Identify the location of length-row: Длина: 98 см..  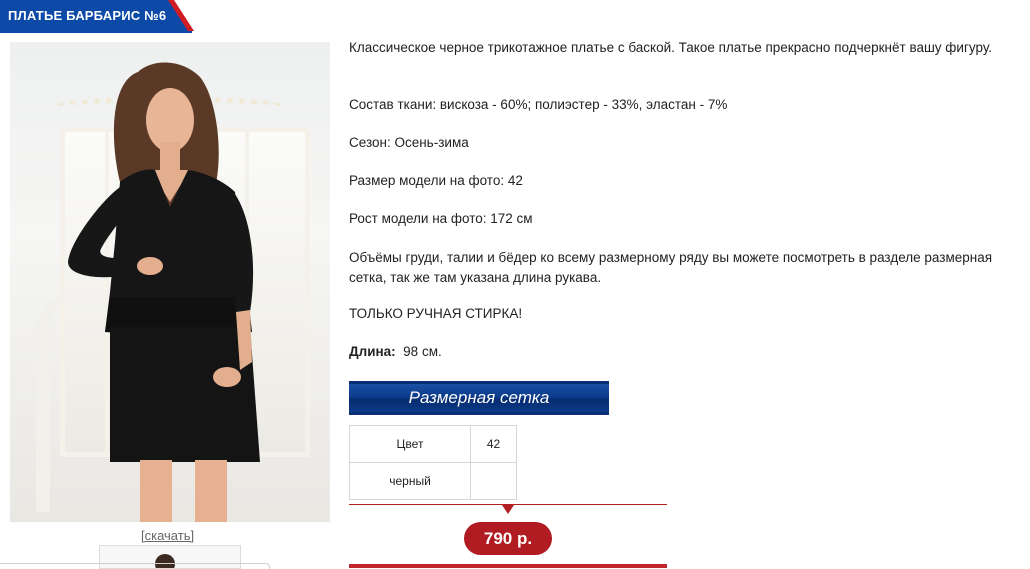
(679, 352).